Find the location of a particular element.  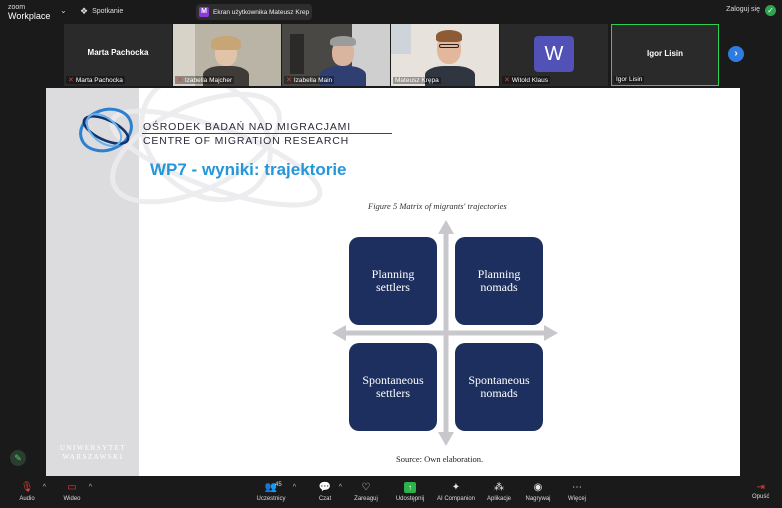

participant-tile: ✕ Izabella Main is located at coordinates (336, 55).